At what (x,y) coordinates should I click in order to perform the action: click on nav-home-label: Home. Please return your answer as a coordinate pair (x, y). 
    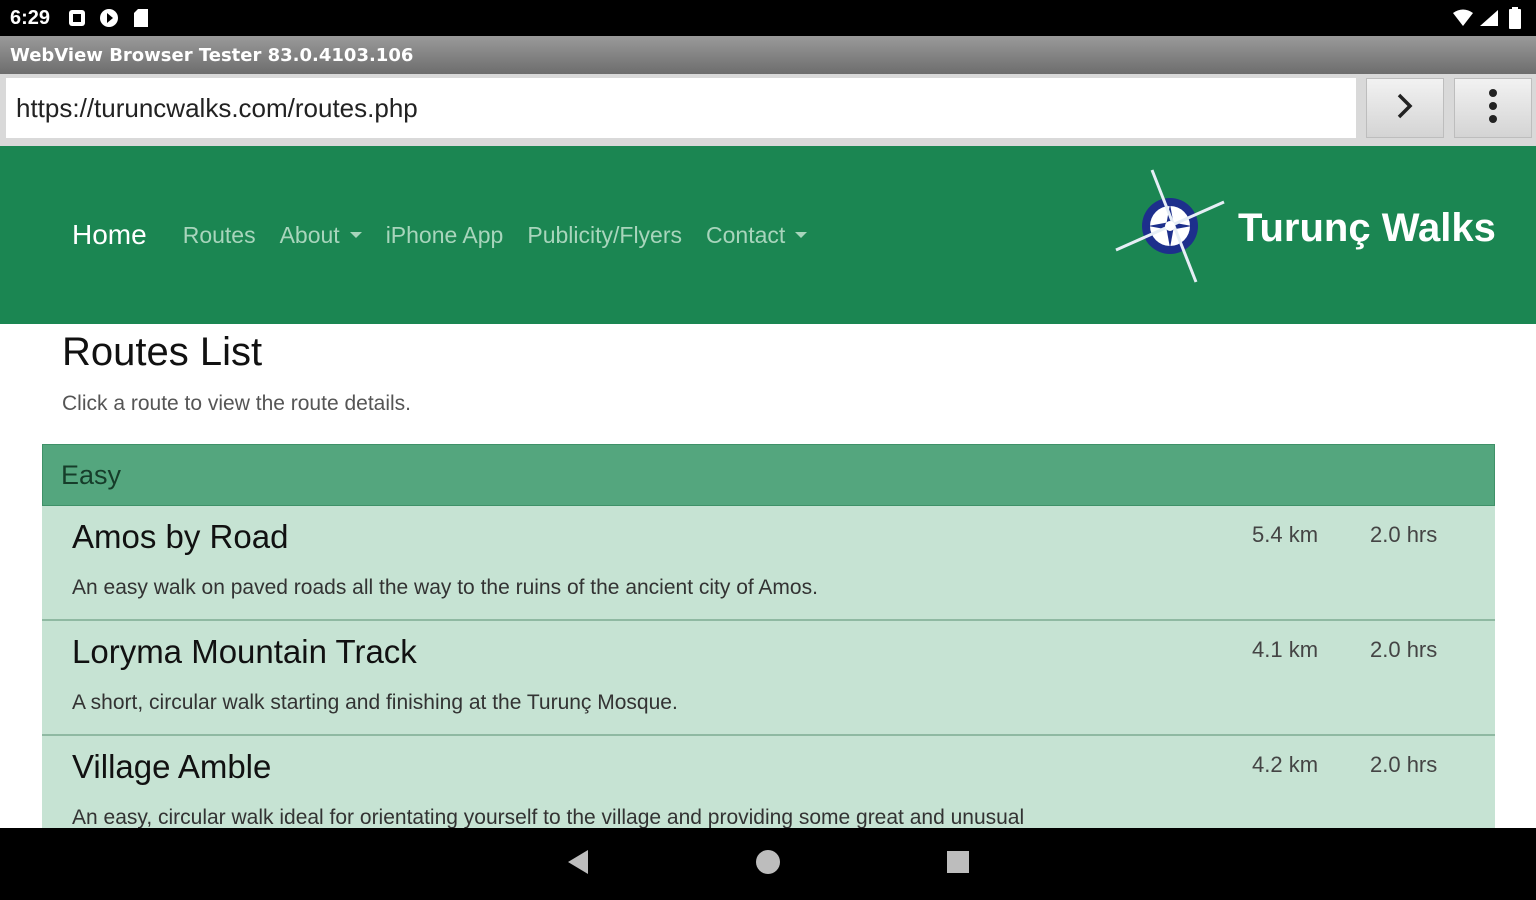
    Looking at the image, I should click on (109, 234).